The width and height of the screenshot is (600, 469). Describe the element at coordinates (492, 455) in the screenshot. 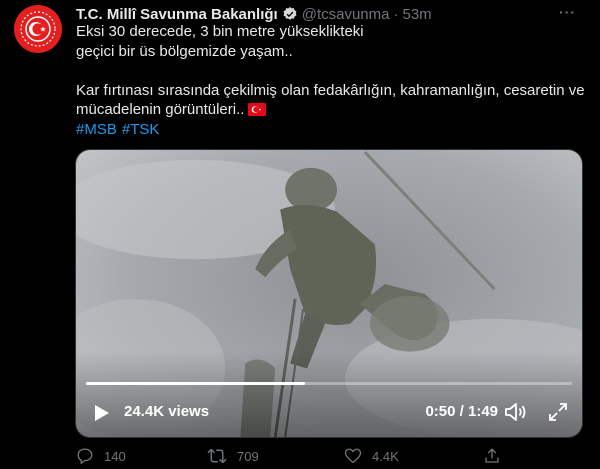

I see `share-icon` at that location.